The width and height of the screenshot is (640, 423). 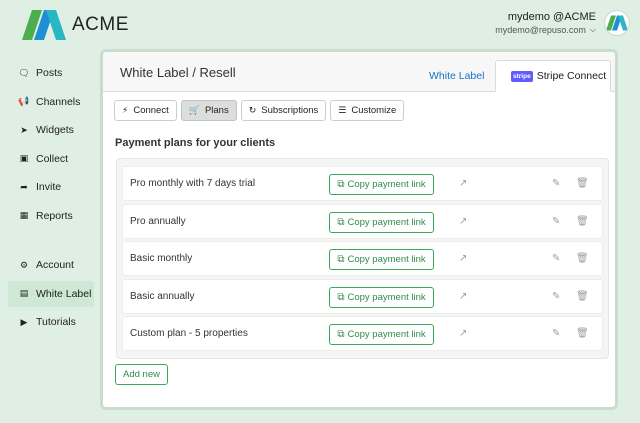 I want to click on sidebar-item-reports: ▦ Reports, so click(x=51, y=216).